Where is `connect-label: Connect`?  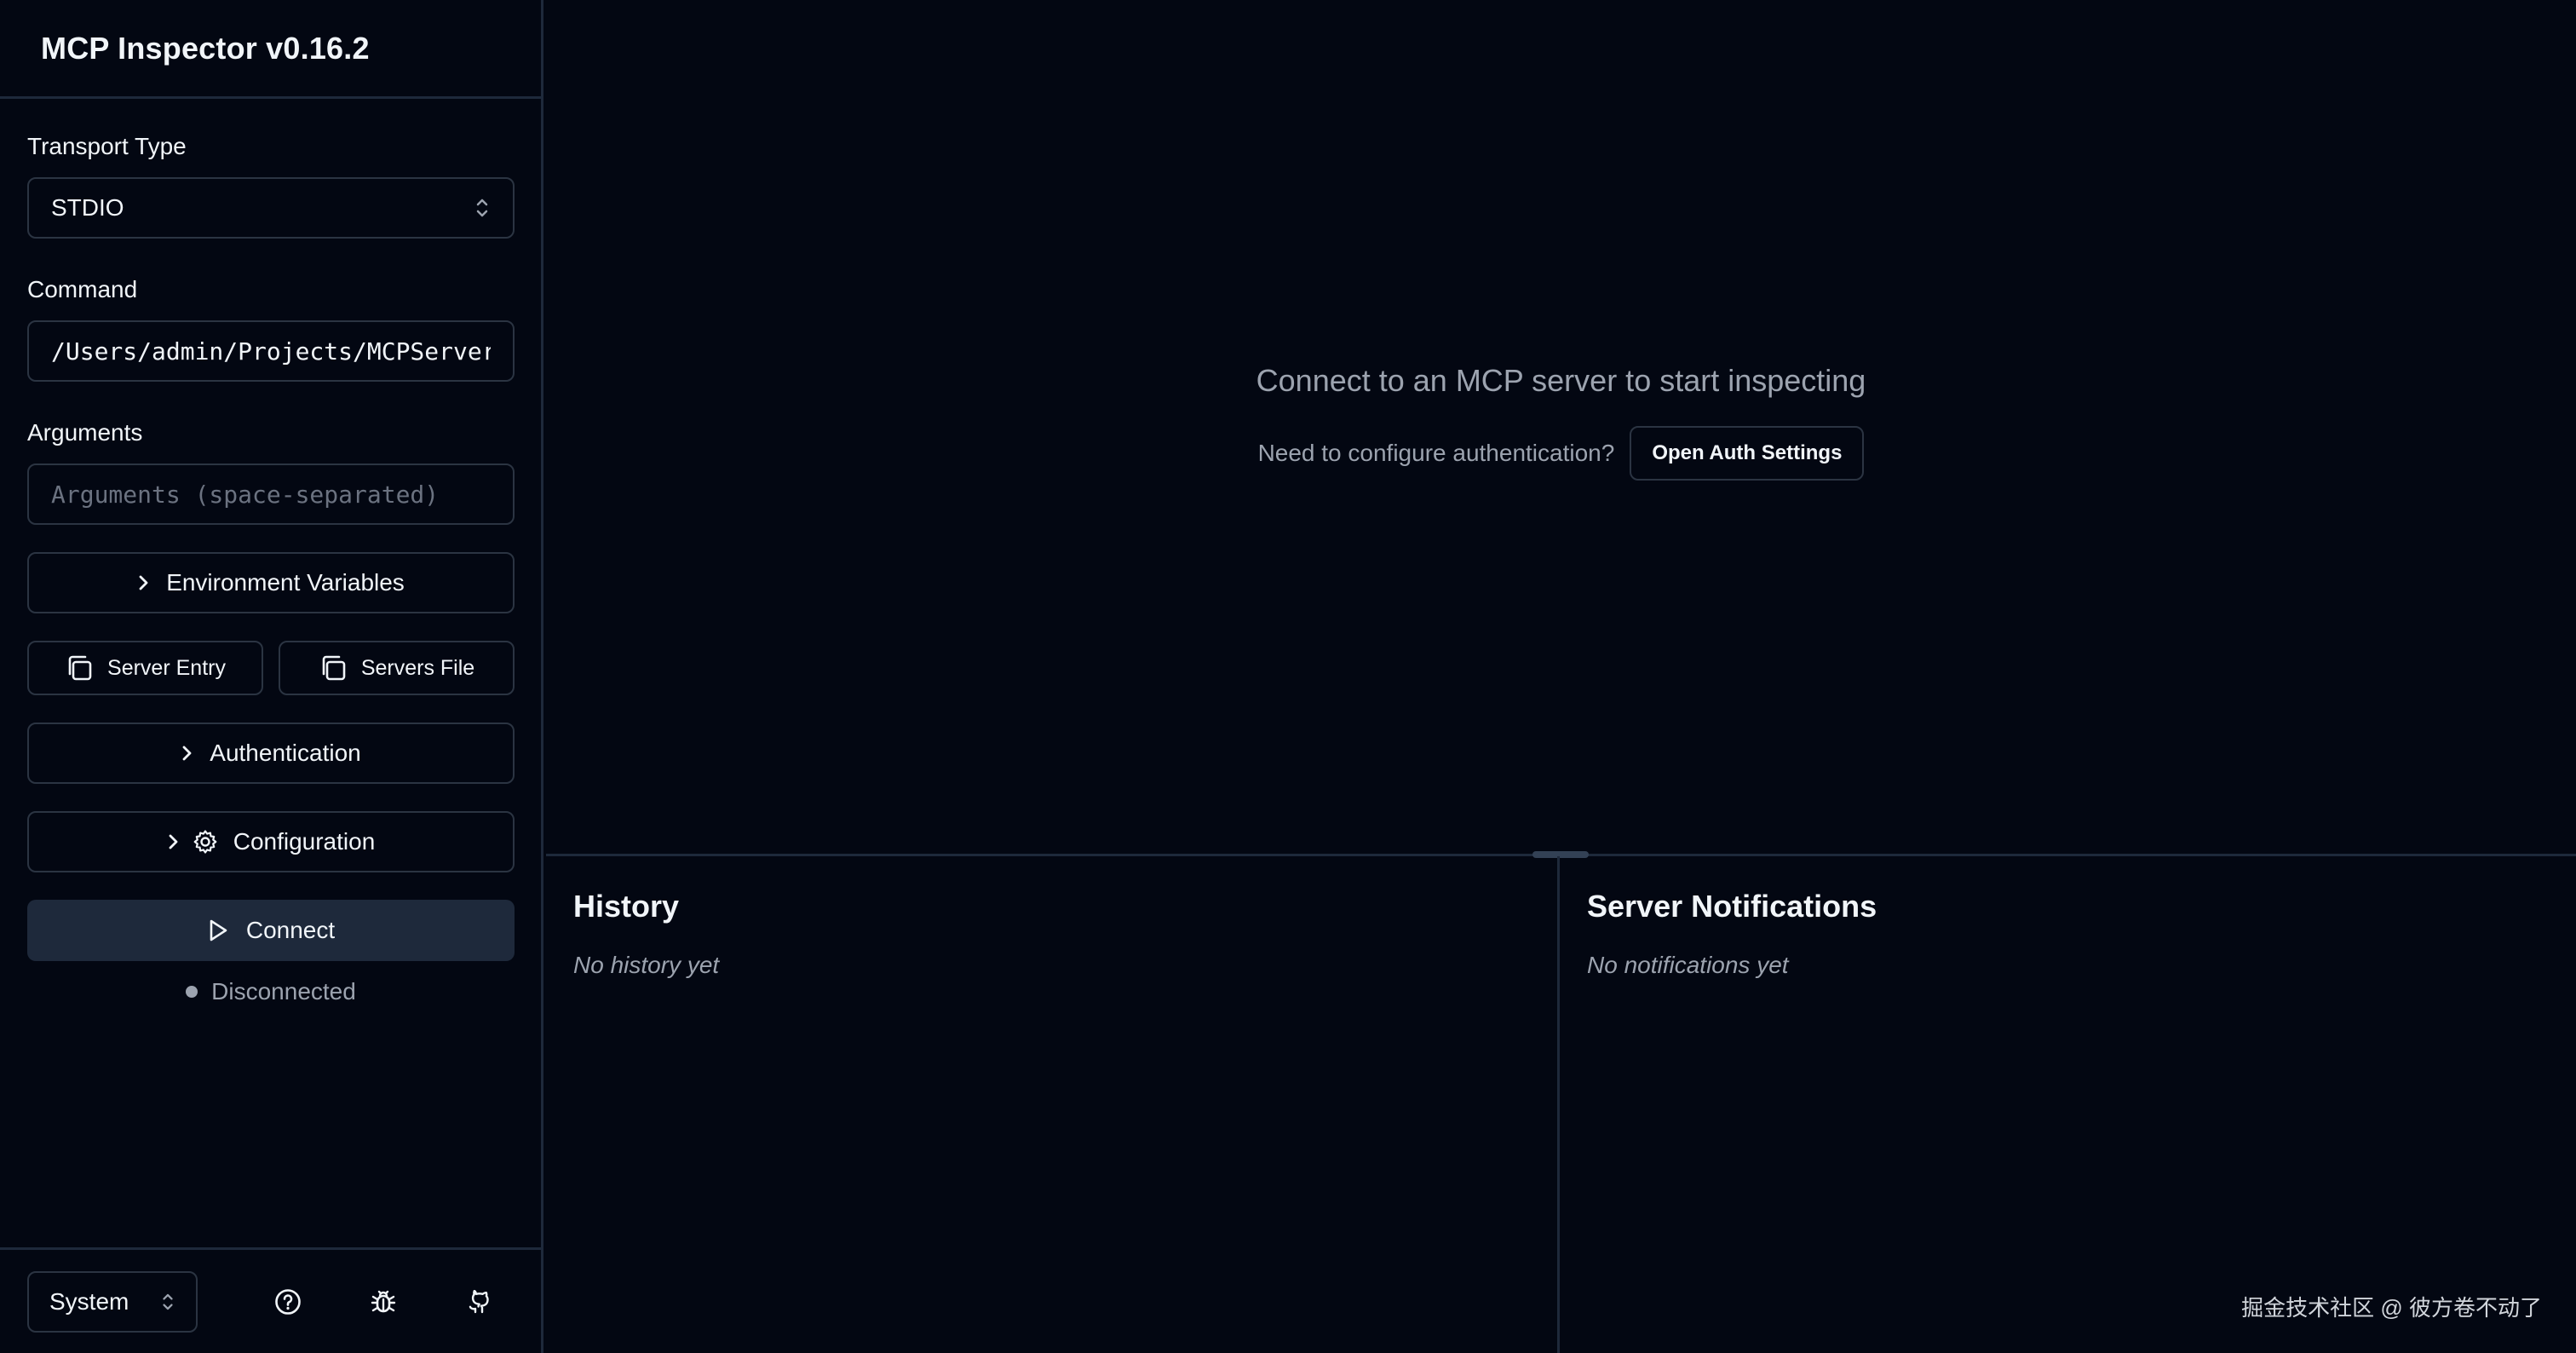
connect-label: Connect is located at coordinates (290, 930).